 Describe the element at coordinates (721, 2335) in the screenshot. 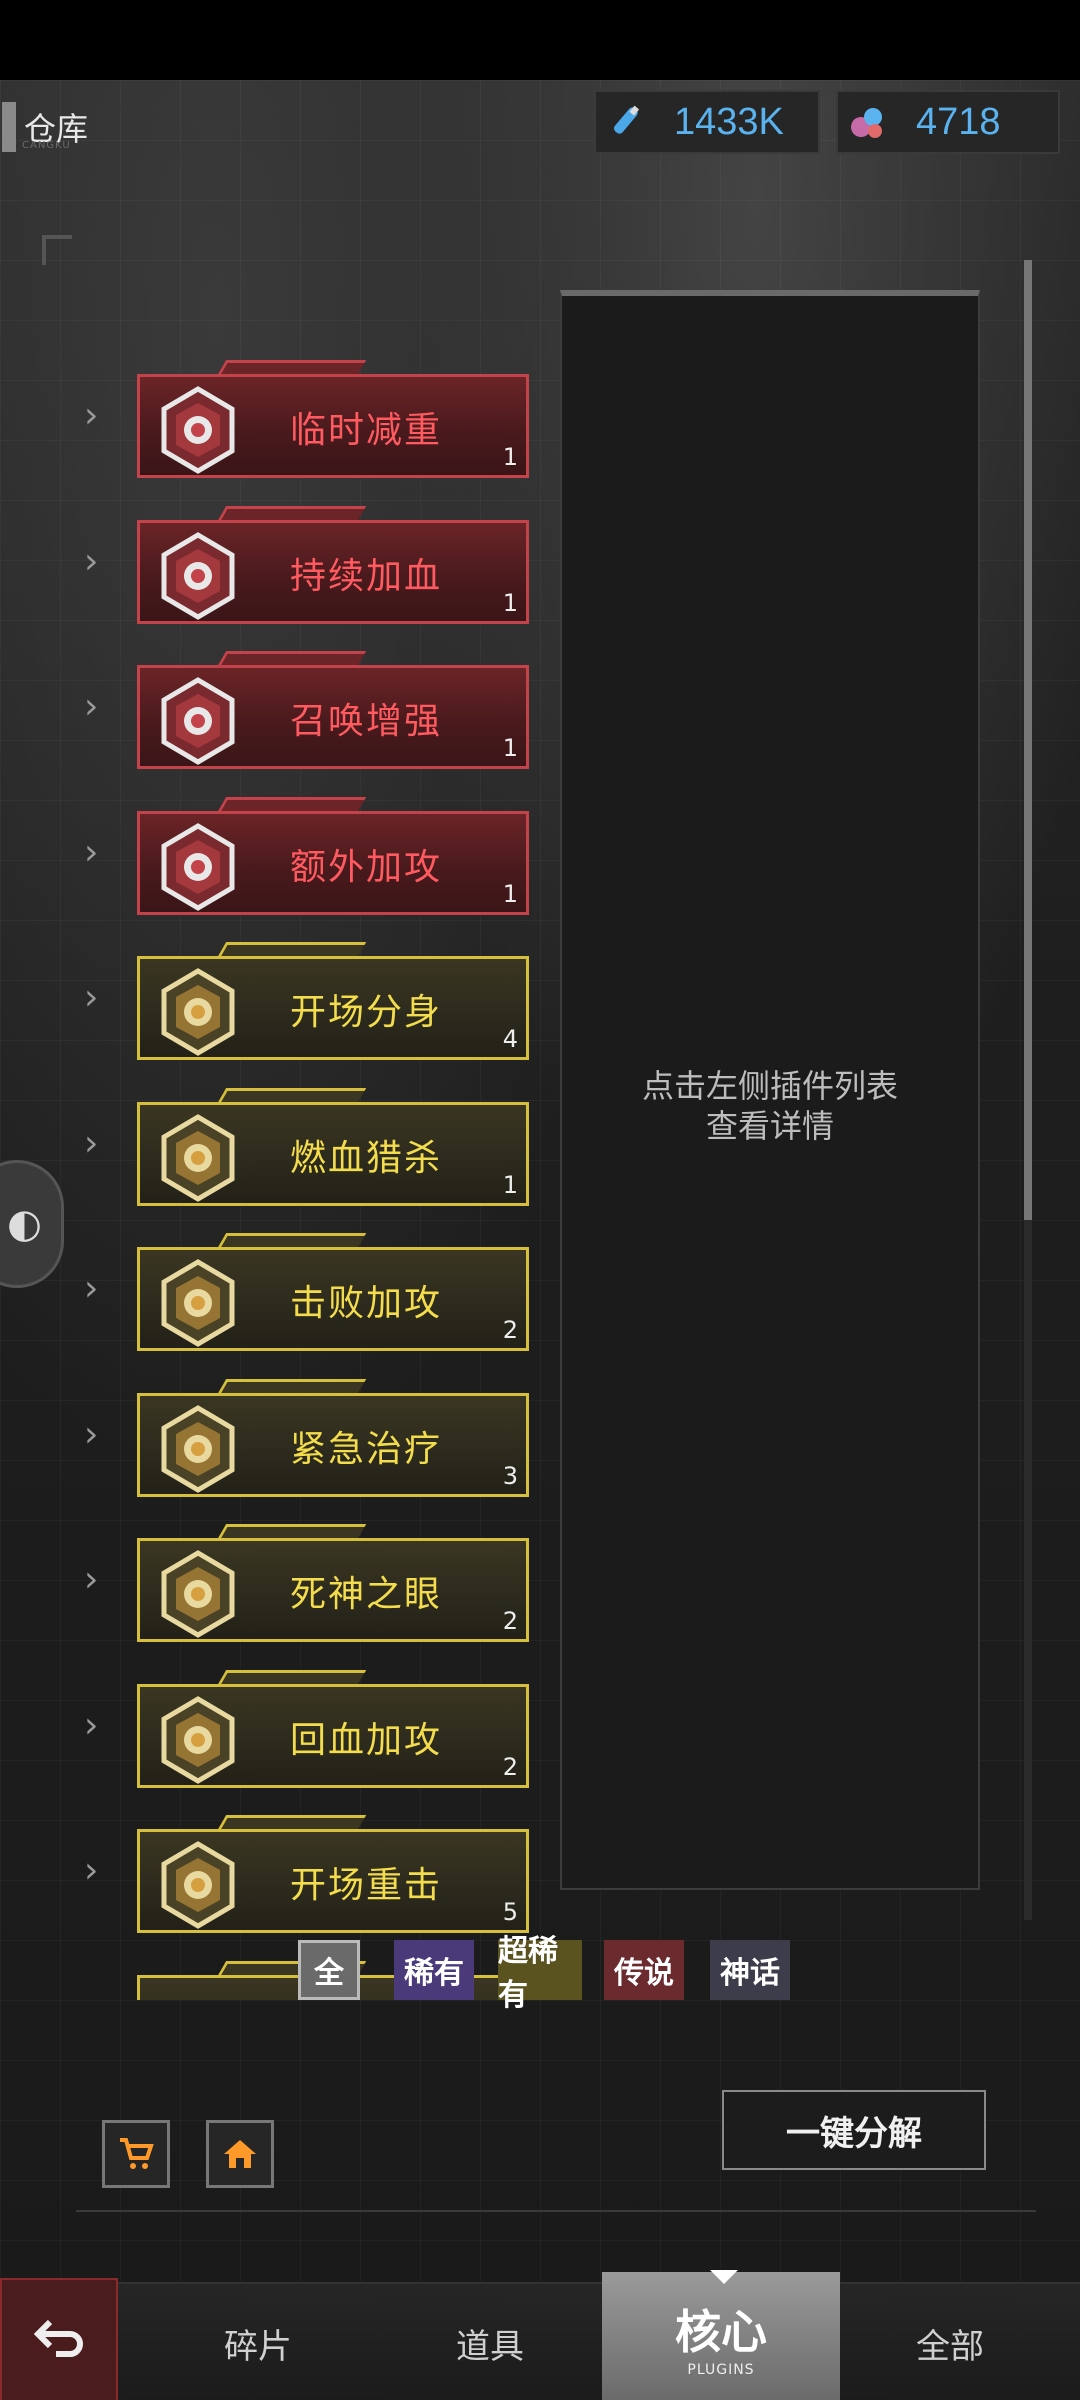

I see `tab-core: 核心 PLUGINS` at that location.